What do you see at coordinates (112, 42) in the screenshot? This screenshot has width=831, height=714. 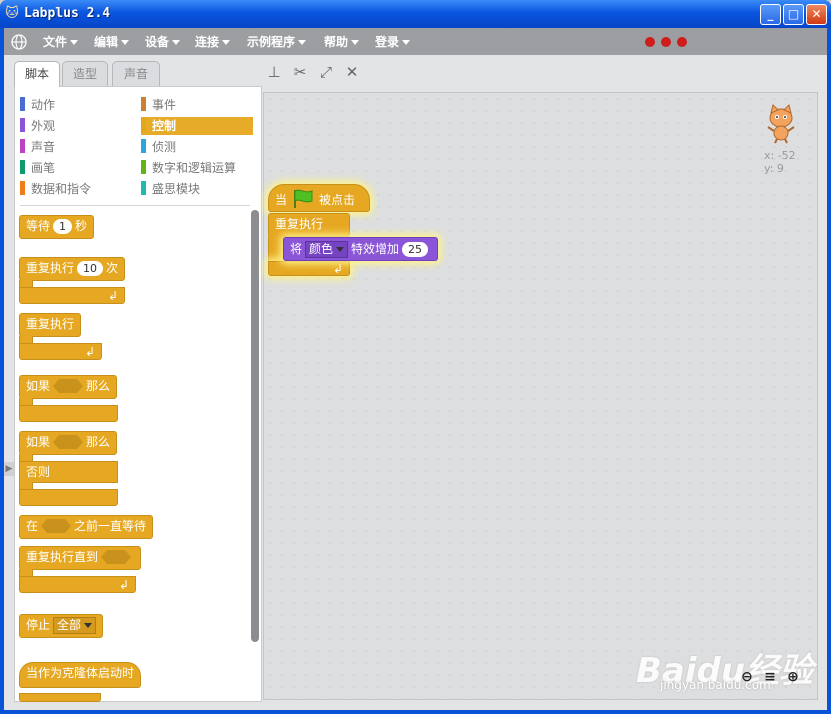 I see `menu-edit: 编辑` at bounding box center [112, 42].